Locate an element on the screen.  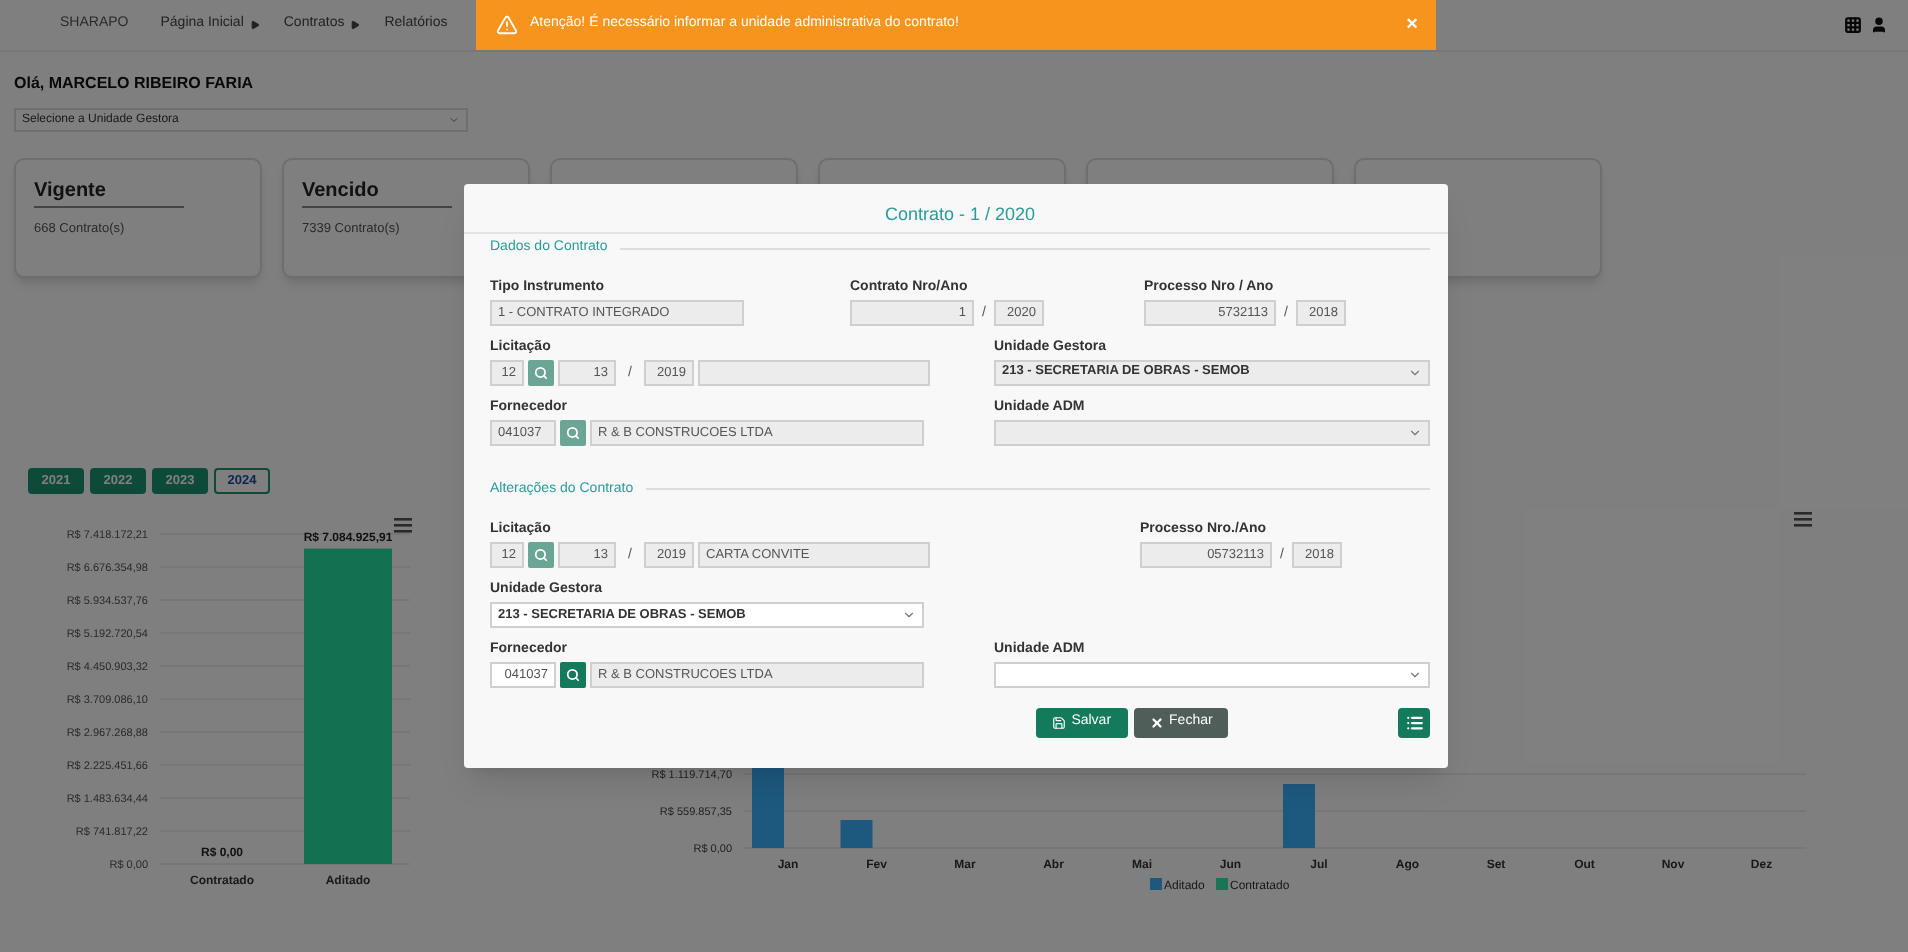
user-icon is located at coordinates (1879, 25).